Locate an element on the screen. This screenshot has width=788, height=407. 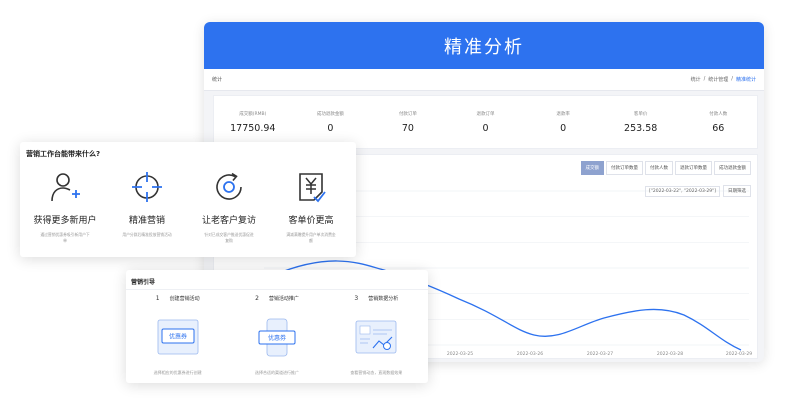
step-desc: 查看营销动态，直观数据效果 is located at coordinates (376, 372).